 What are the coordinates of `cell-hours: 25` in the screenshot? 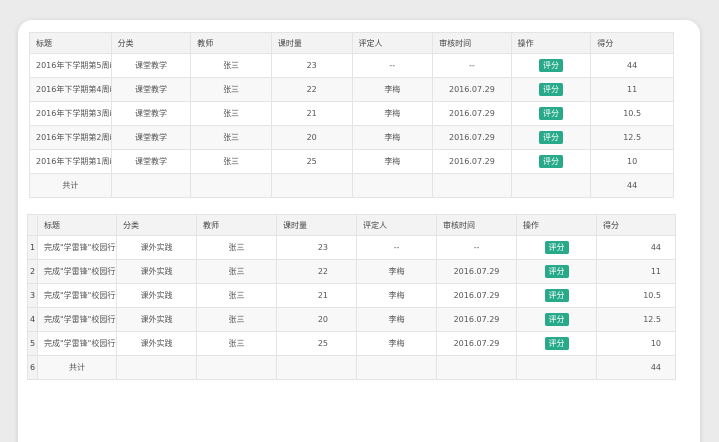 It's located at (311, 161).